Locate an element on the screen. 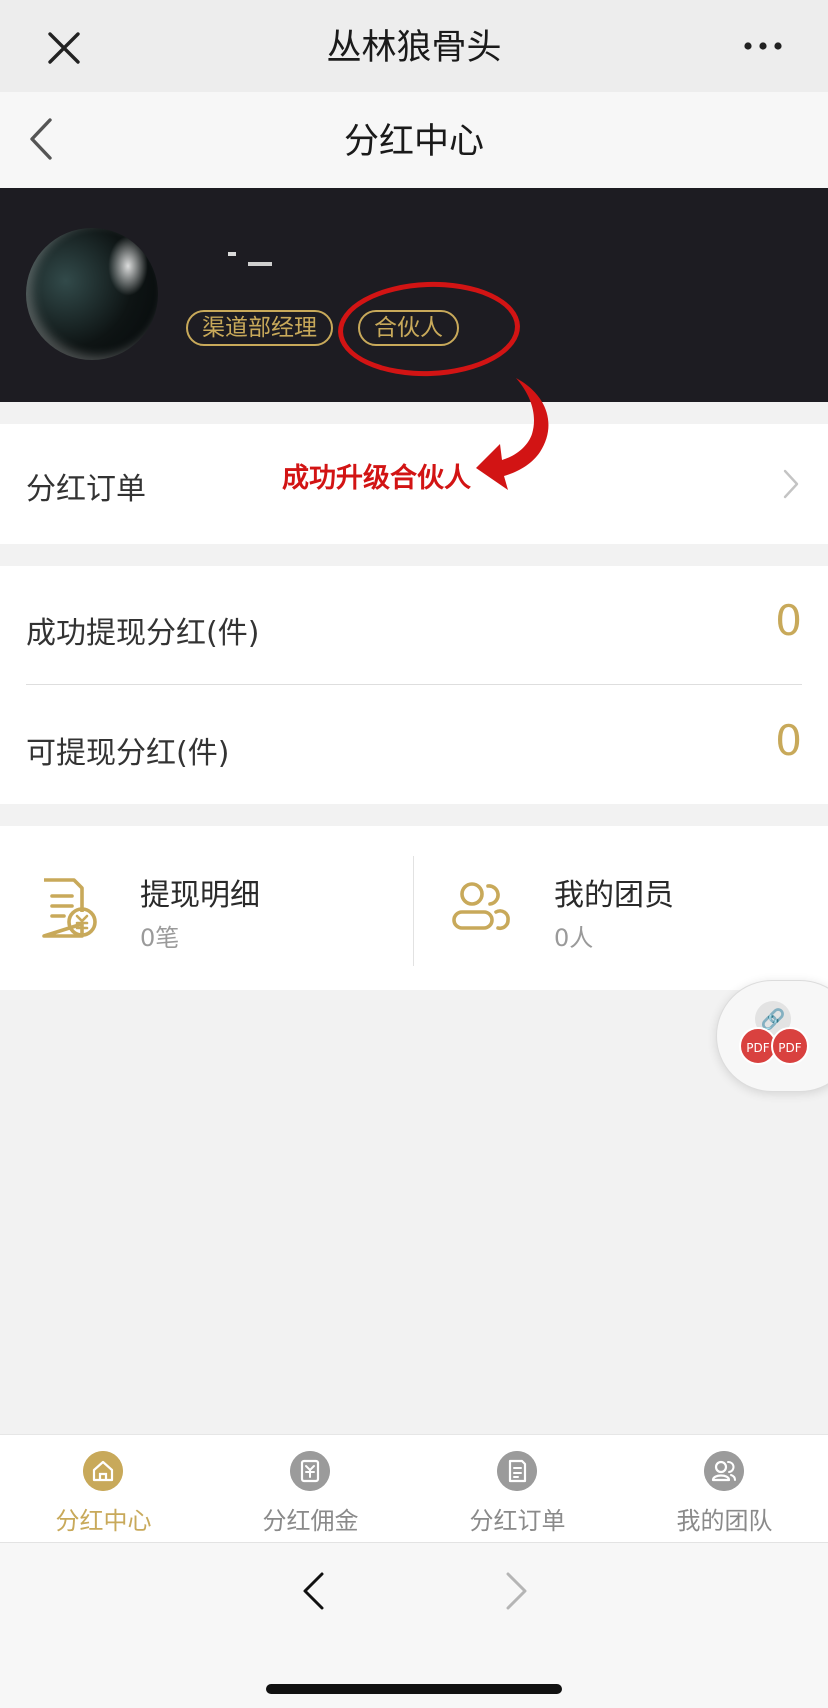  stat-row-withdrawable: 可提现分红(件) 0 is located at coordinates (414, 745).